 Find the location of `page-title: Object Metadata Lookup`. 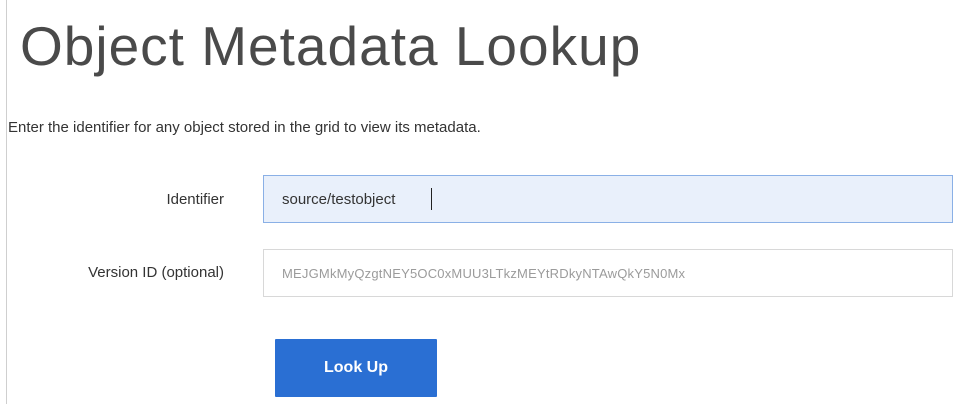

page-title: Object Metadata Lookup is located at coordinates (331, 46).